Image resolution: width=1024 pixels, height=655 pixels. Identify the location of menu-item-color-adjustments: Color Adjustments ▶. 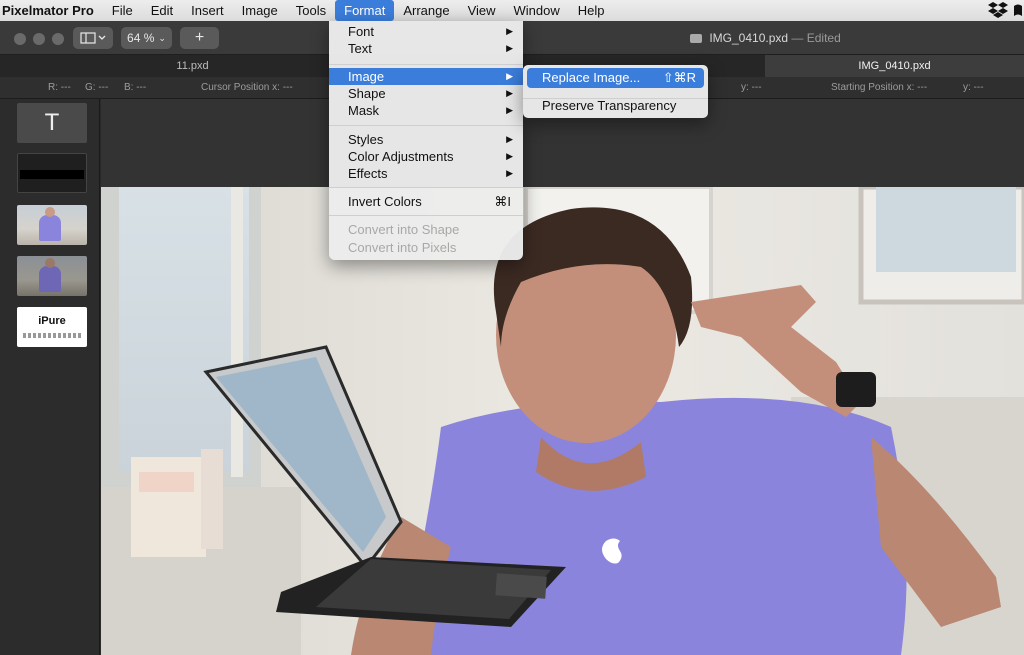
(426, 156).